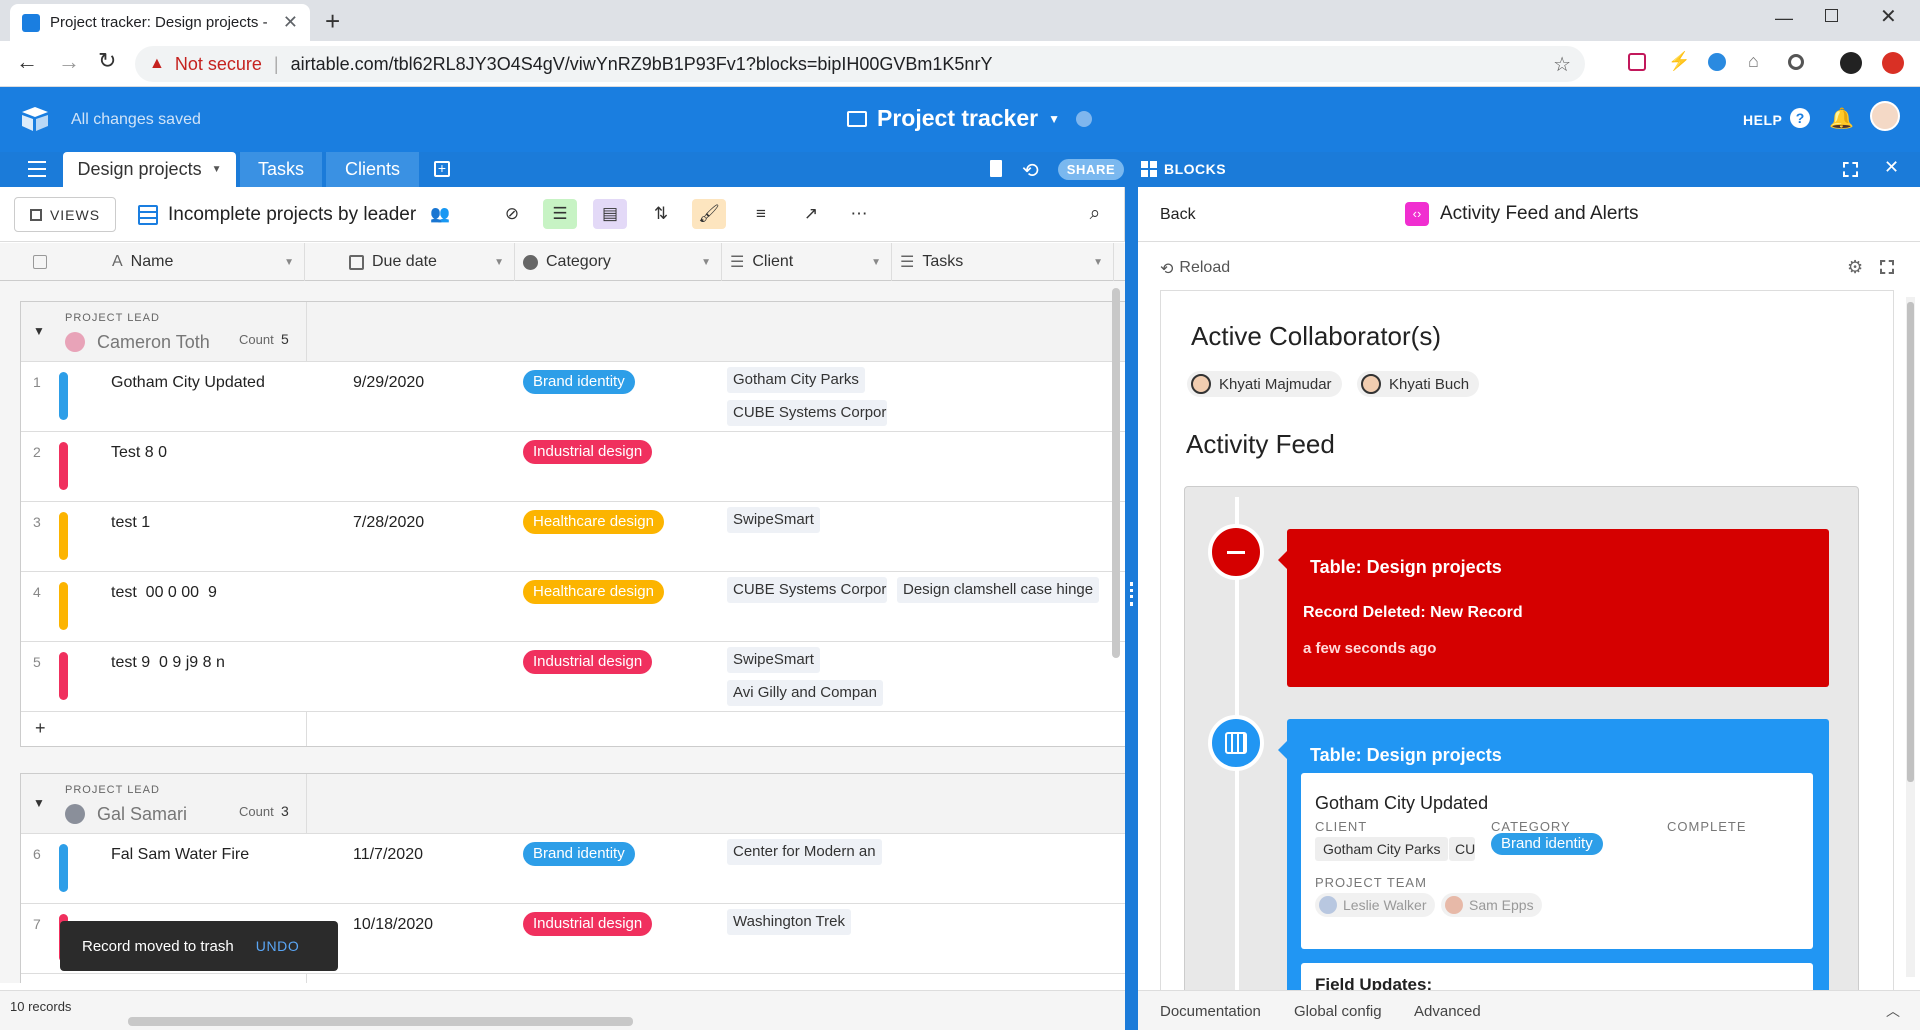  Describe the element at coordinates (285, 811) in the screenshot. I see `group-count: 3` at that location.